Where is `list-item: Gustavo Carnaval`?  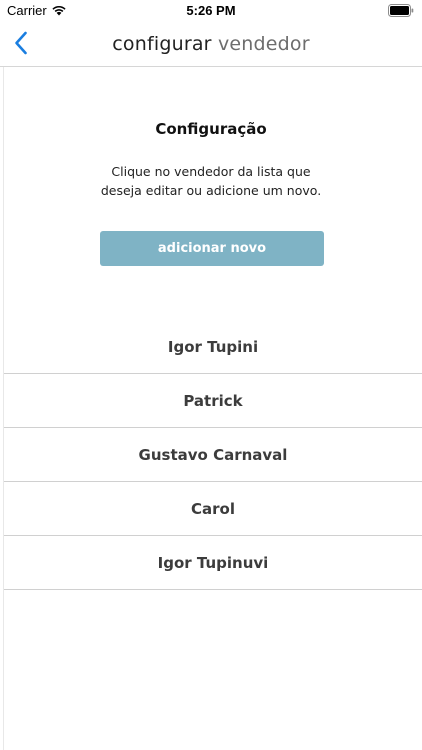
list-item: Gustavo Carnaval is located at coordinates (213, 455).